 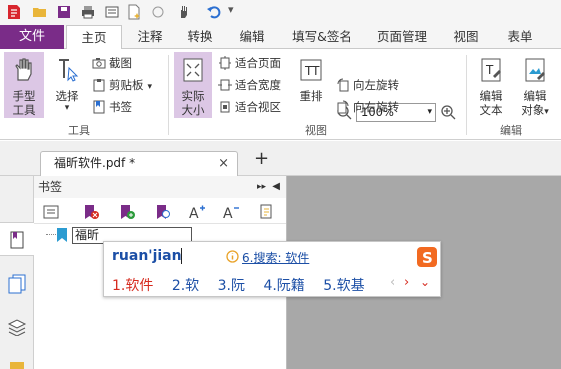 What do you see at coordinates (276, 187) in the screenshot?
I see `panel-collapse-icon: ◀` at bounding box center [276, 187].